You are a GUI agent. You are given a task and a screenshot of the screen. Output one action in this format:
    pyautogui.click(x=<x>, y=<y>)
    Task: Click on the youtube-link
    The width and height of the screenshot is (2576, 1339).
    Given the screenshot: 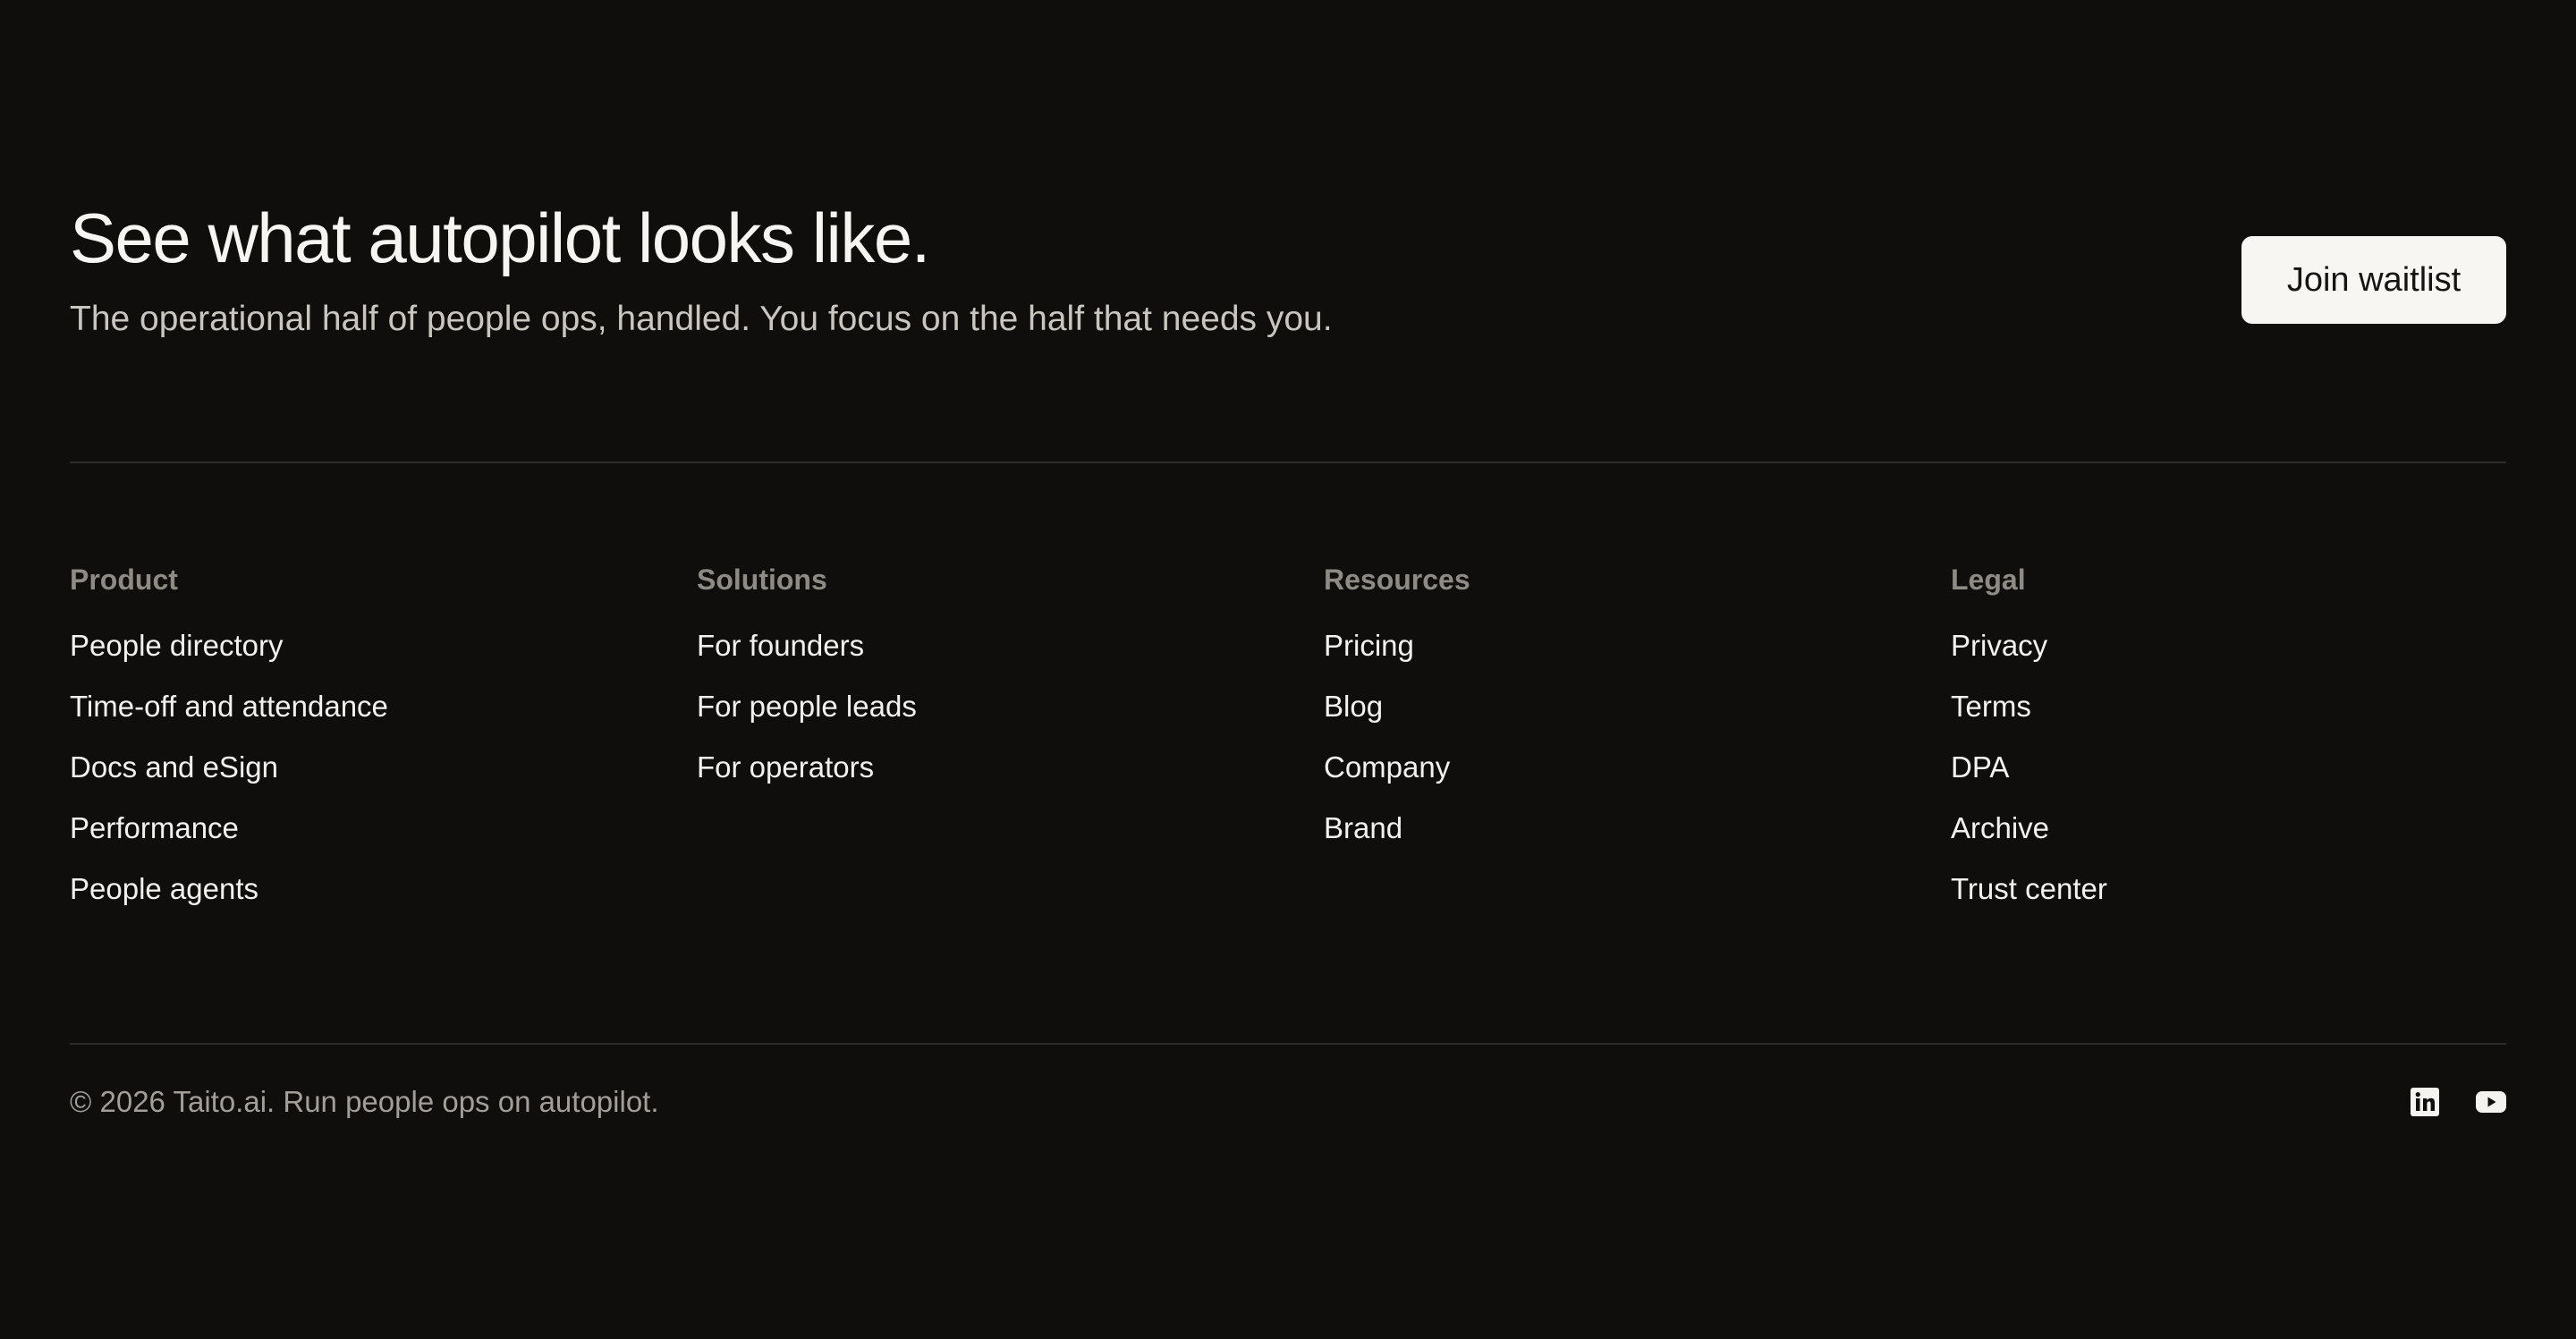 What is the action you would take?
    pyautogui.click(x=2491, y=1102)
    